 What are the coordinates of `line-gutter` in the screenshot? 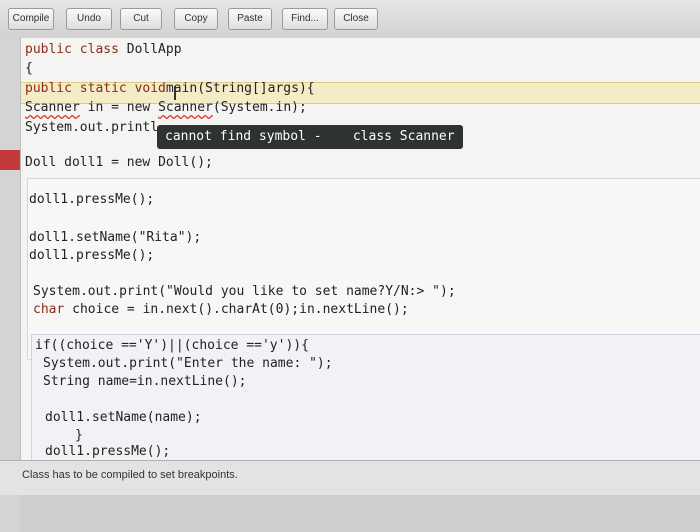 It's located at (10, 285).